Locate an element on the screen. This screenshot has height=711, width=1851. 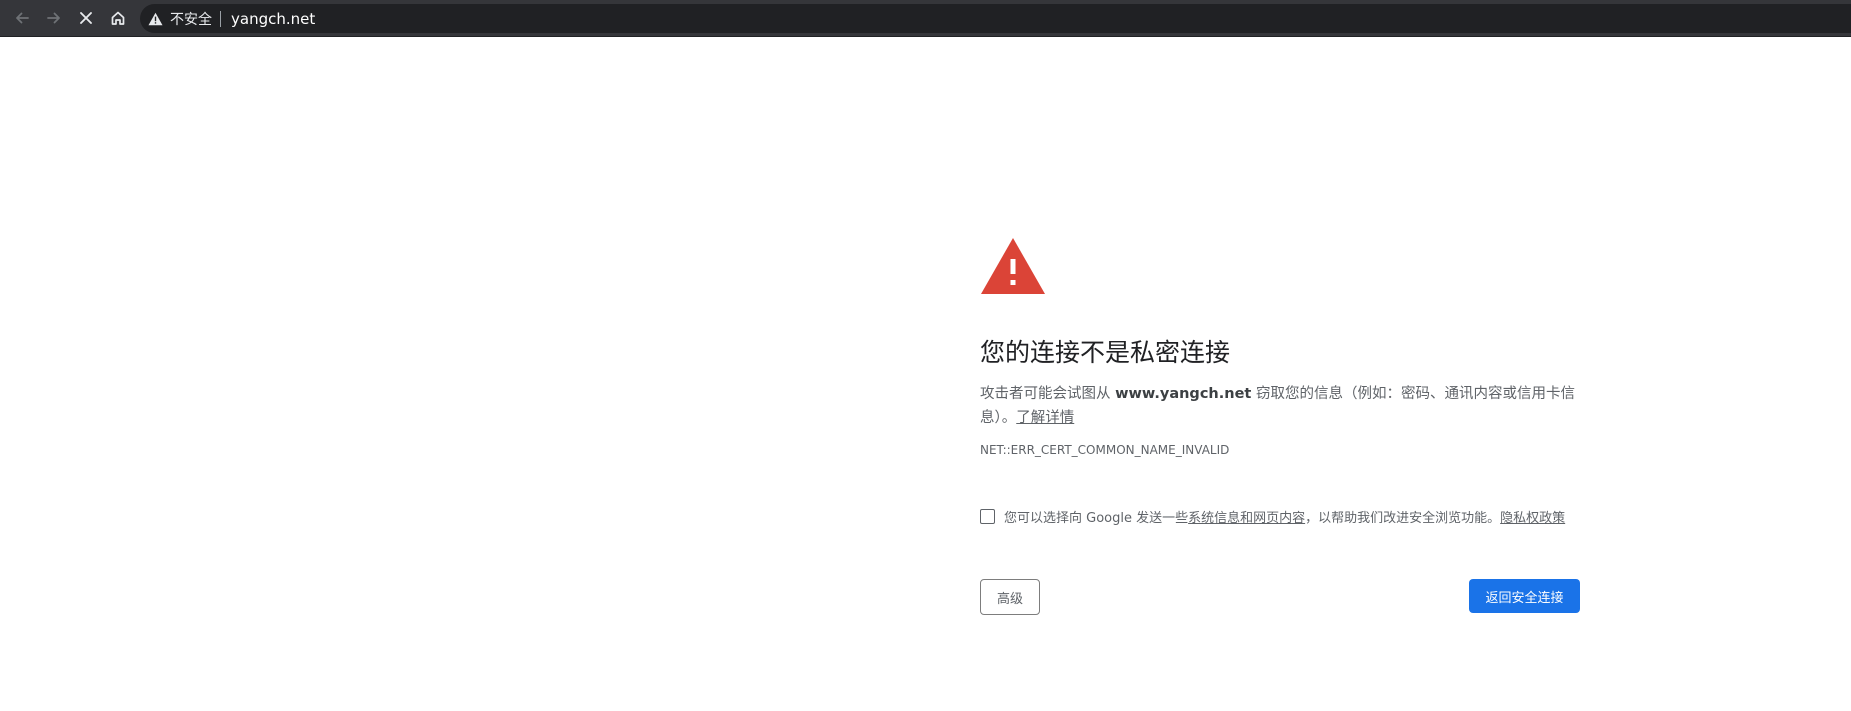
explanation-prefix: 攻击者可能会试图从 is located at coordinates (1045, 394).